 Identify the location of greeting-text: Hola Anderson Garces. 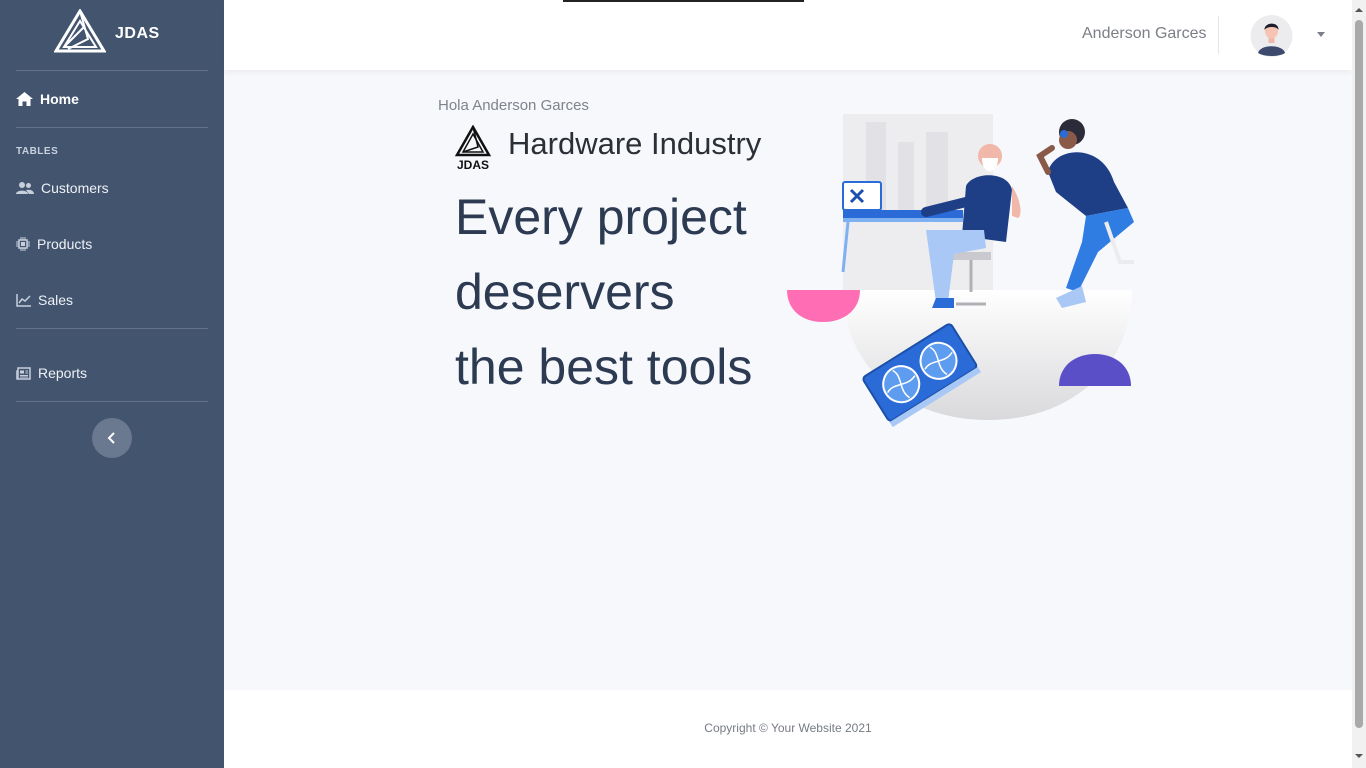
(513, 105).